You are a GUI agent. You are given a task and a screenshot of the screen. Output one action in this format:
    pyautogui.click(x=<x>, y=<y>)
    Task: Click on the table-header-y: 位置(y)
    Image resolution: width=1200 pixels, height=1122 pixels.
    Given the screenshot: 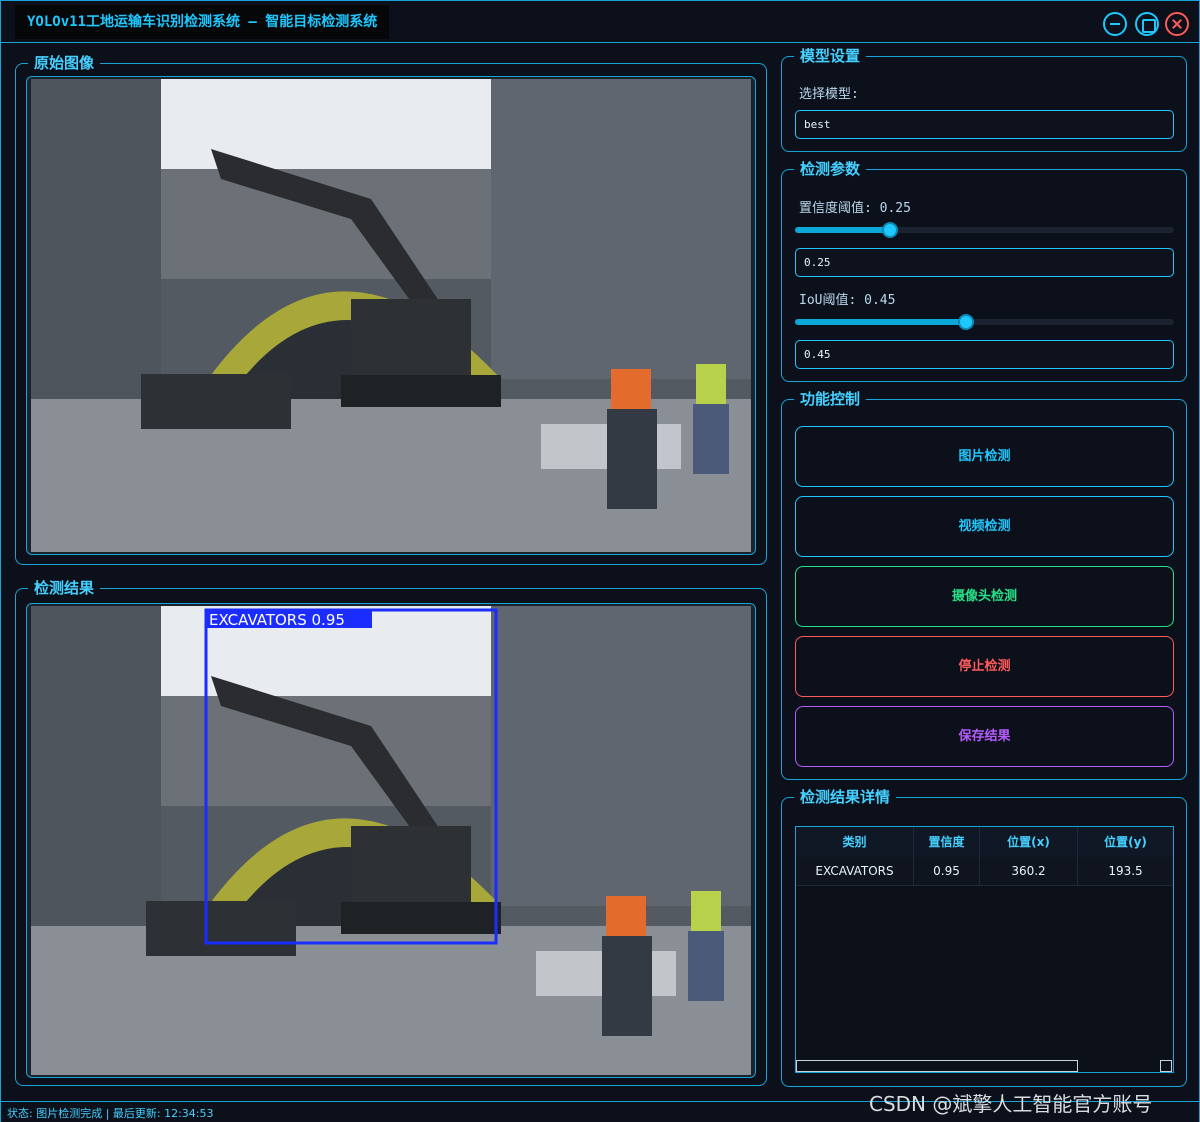 What is the action you would take?
    pyautogui.click(x=1125, y=842)
    